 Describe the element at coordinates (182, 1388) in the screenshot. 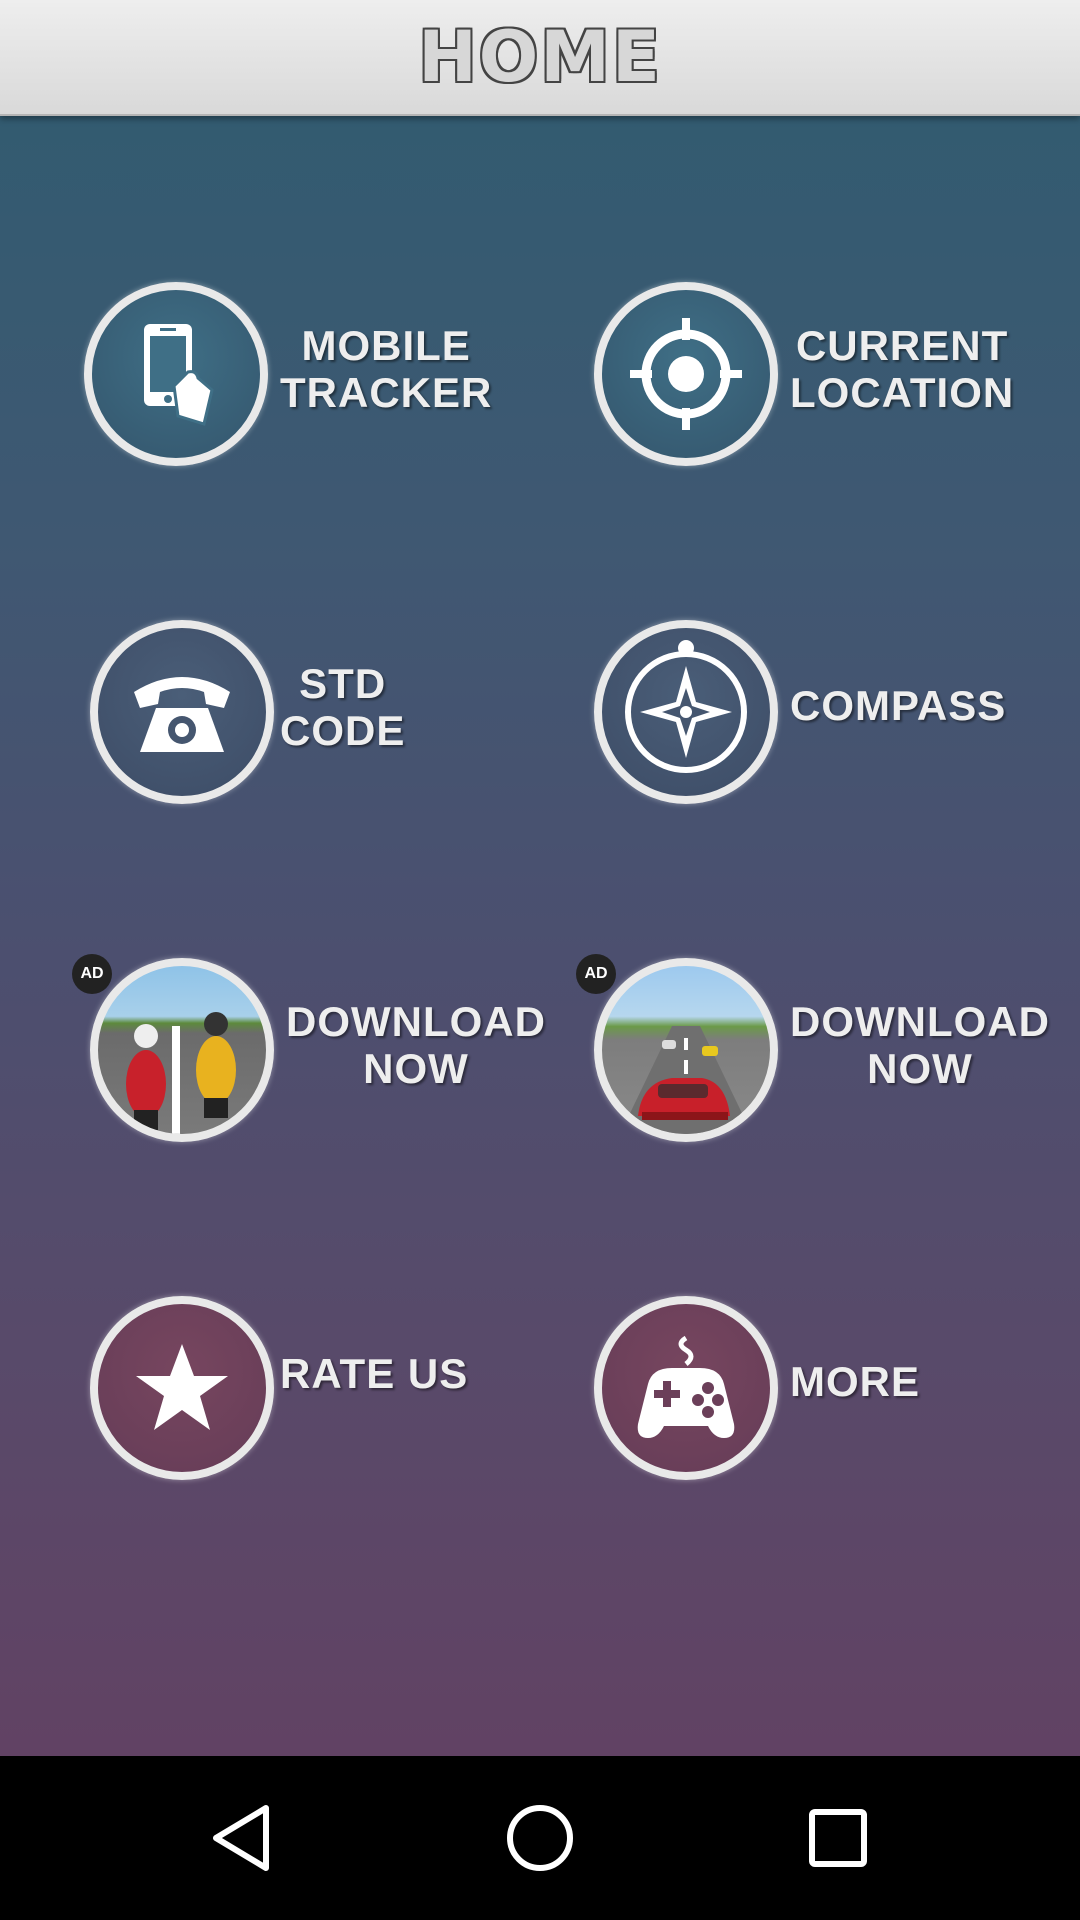

I see `star-icon` at that location.